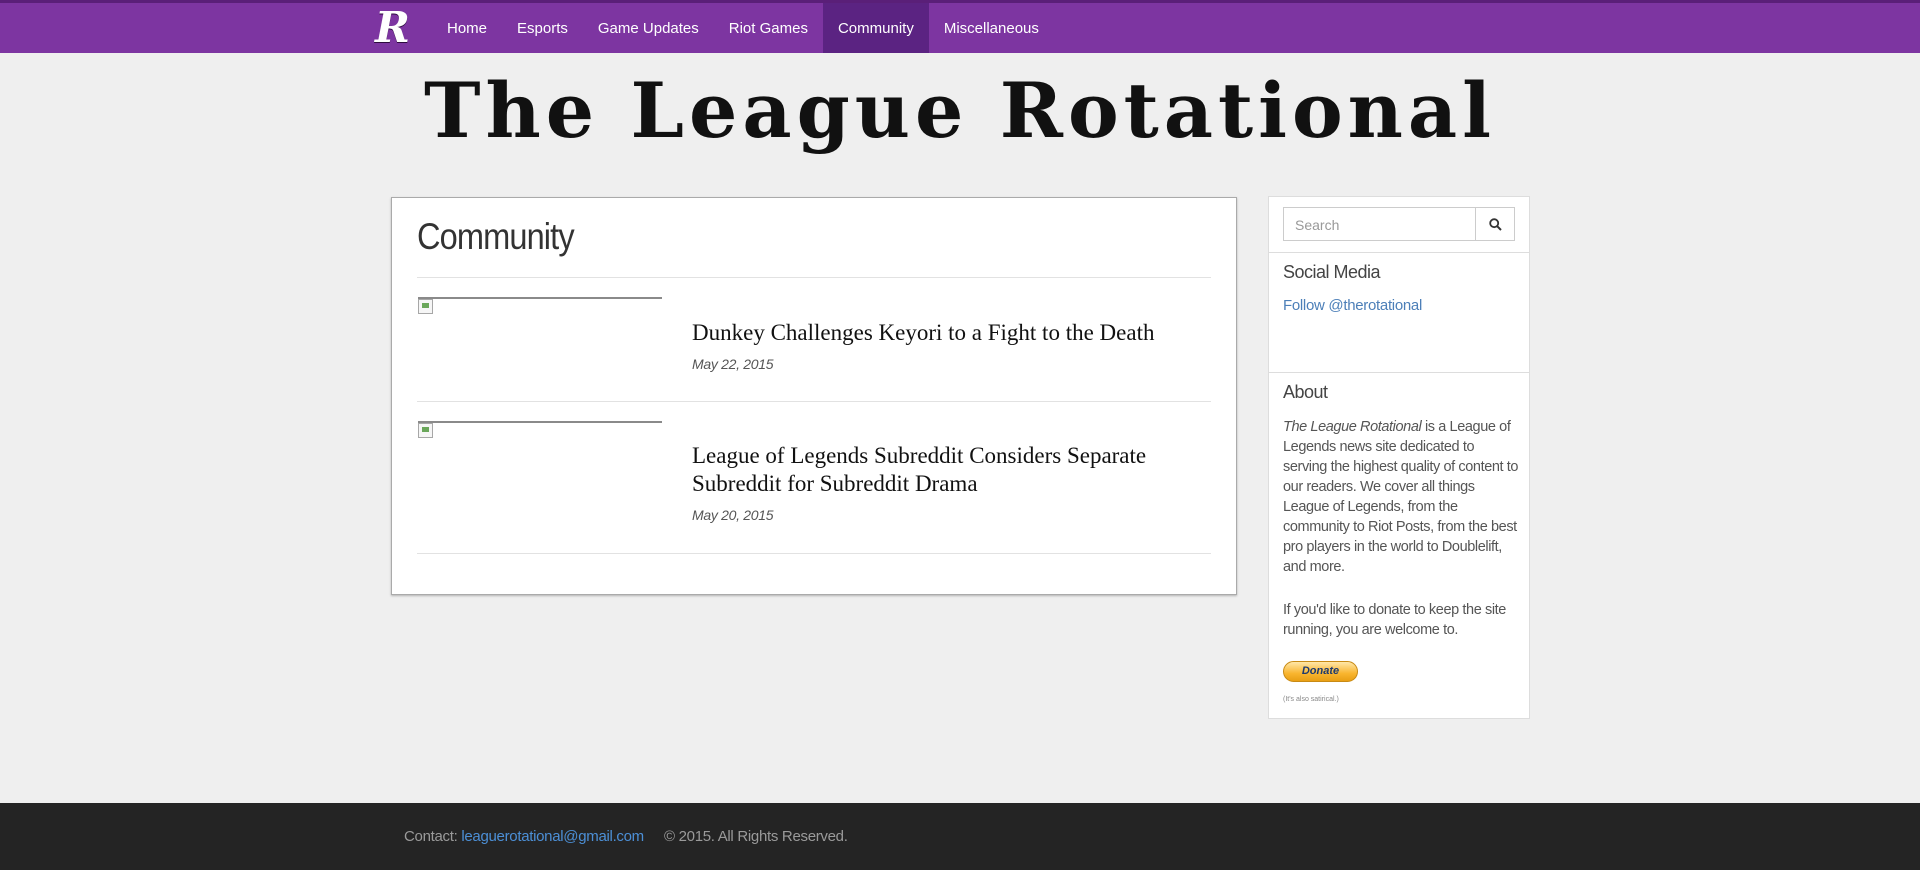 The height and width of the screenshot is (870, 1920). I want to click on nav-item-esports: Esports, so click(542, 28).